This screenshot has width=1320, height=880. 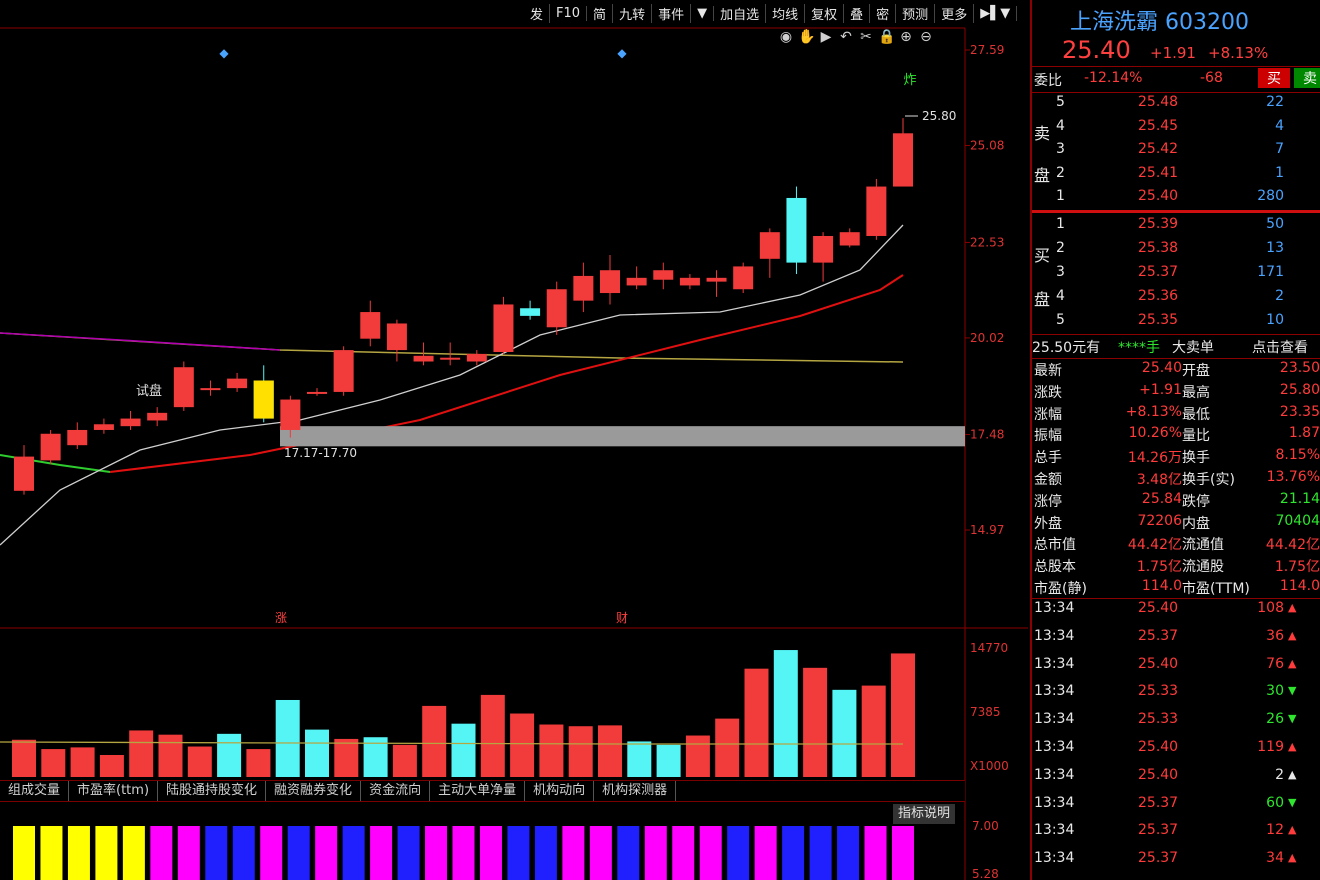 I want to click on stat-value: 44.42亿, so click(x=1292, y=545).